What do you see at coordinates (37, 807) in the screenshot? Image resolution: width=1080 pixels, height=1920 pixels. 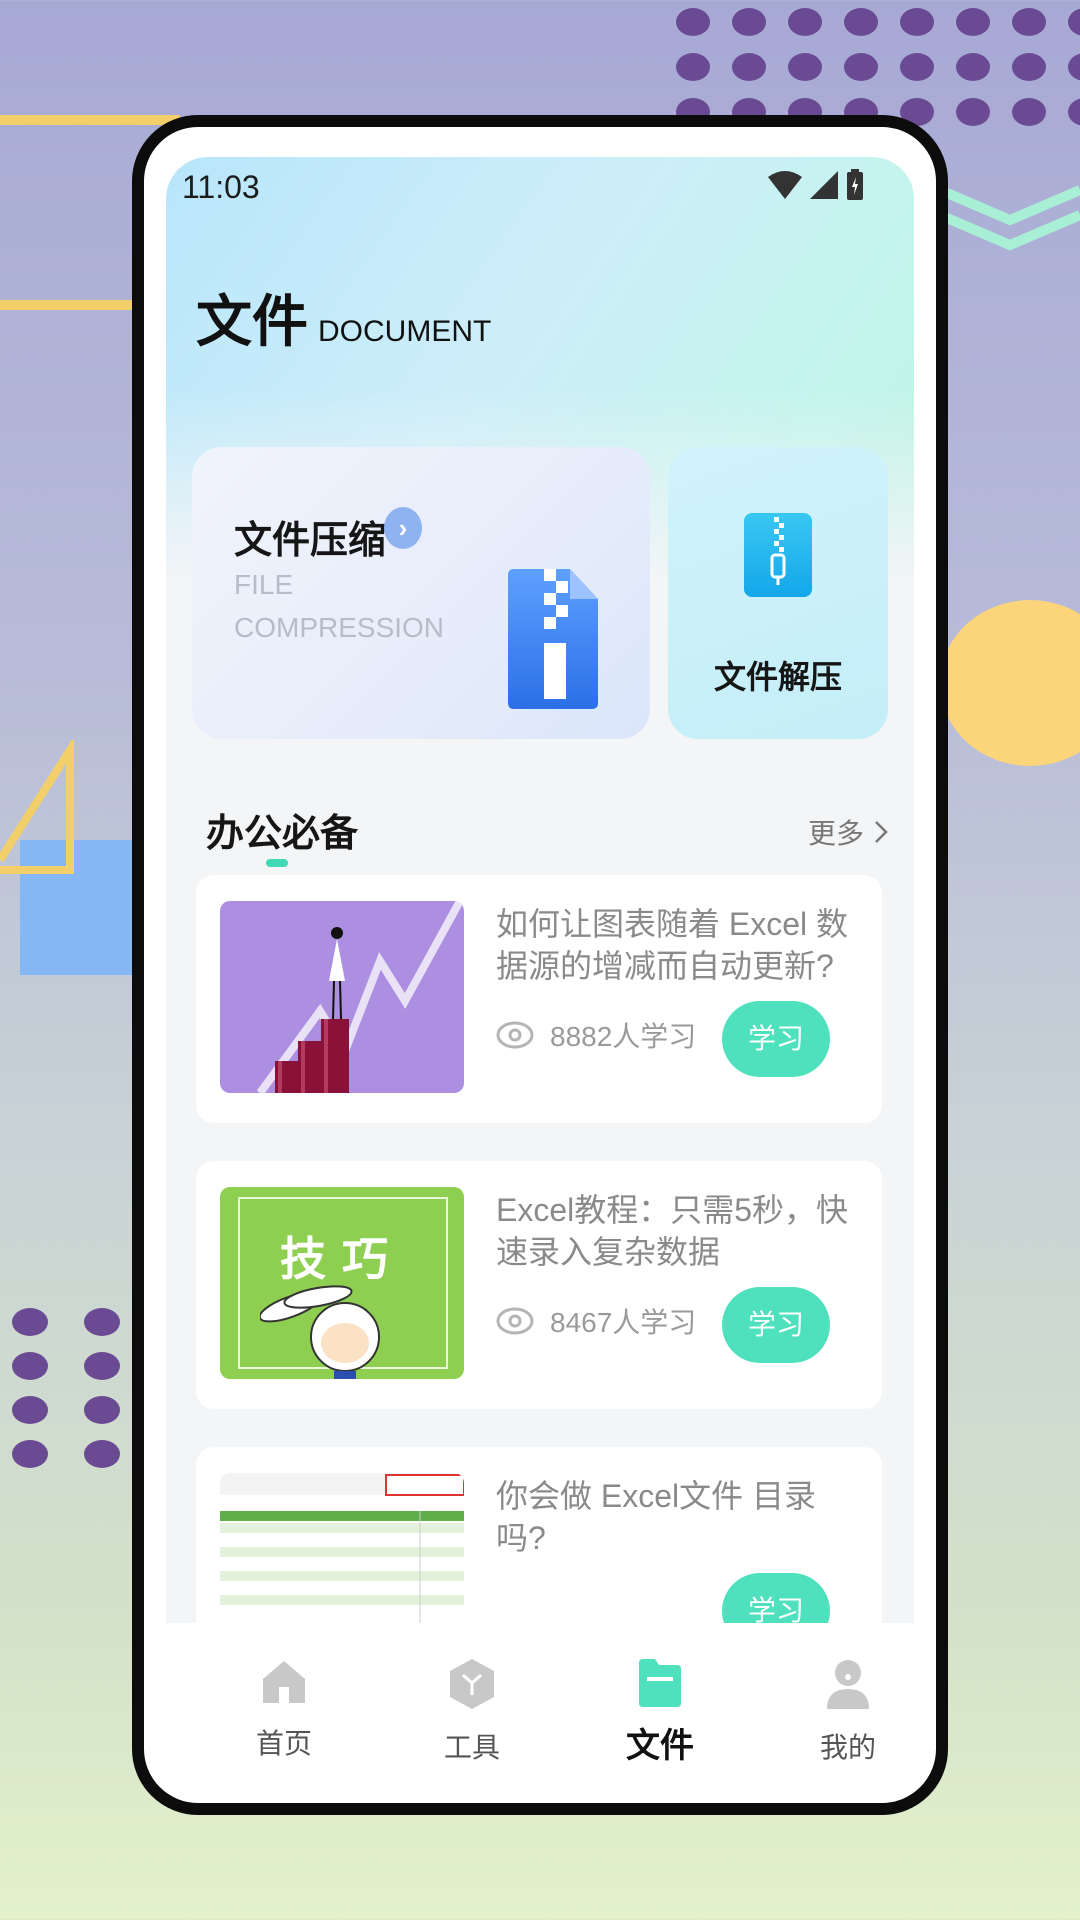 I see `background-triangle` at bounding box center [37, 807].